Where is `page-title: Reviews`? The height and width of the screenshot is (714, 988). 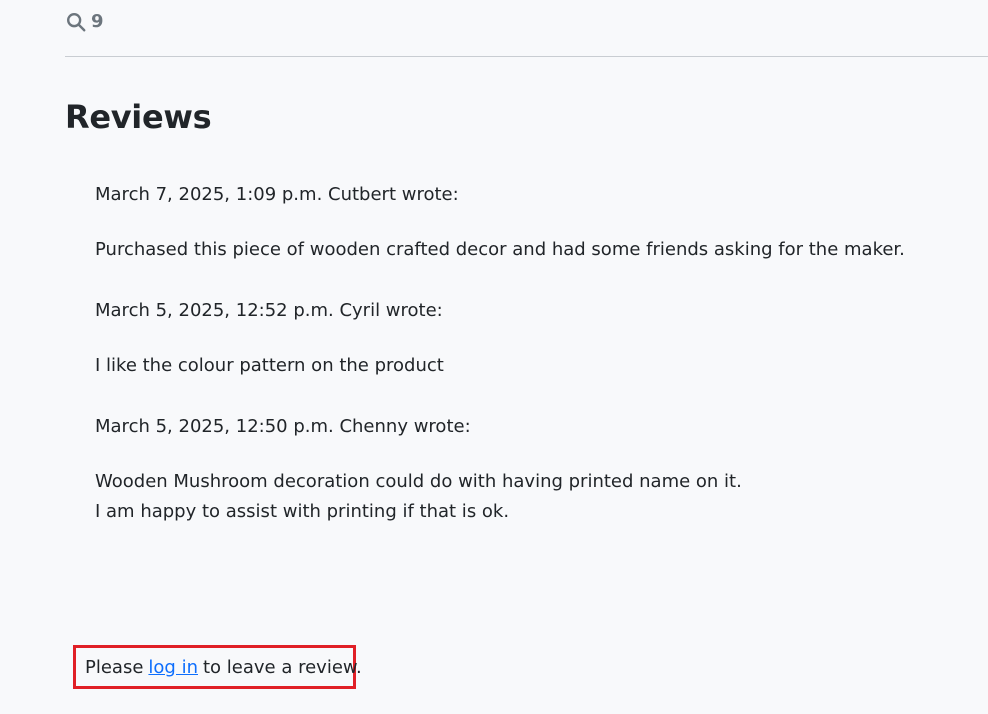
page-title: Reviews is located at coordinates (138, 117).